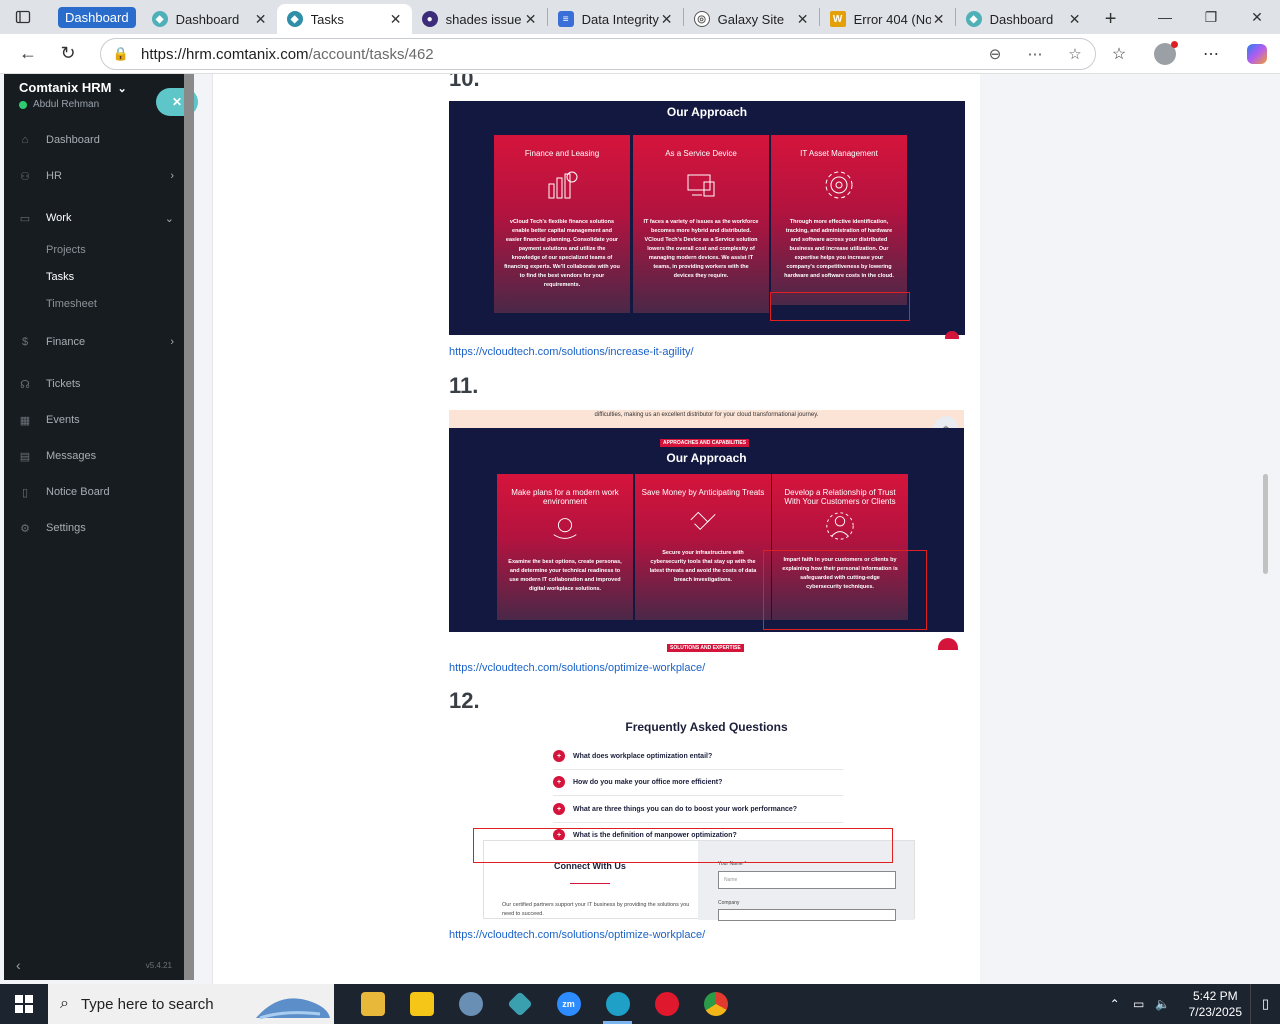 The image size is (1280, 1024). What do you see at coordinates (1265, 1004) in the screenshot?
I see `notification-icon: ▯` at bounding box center [1265, 1004].